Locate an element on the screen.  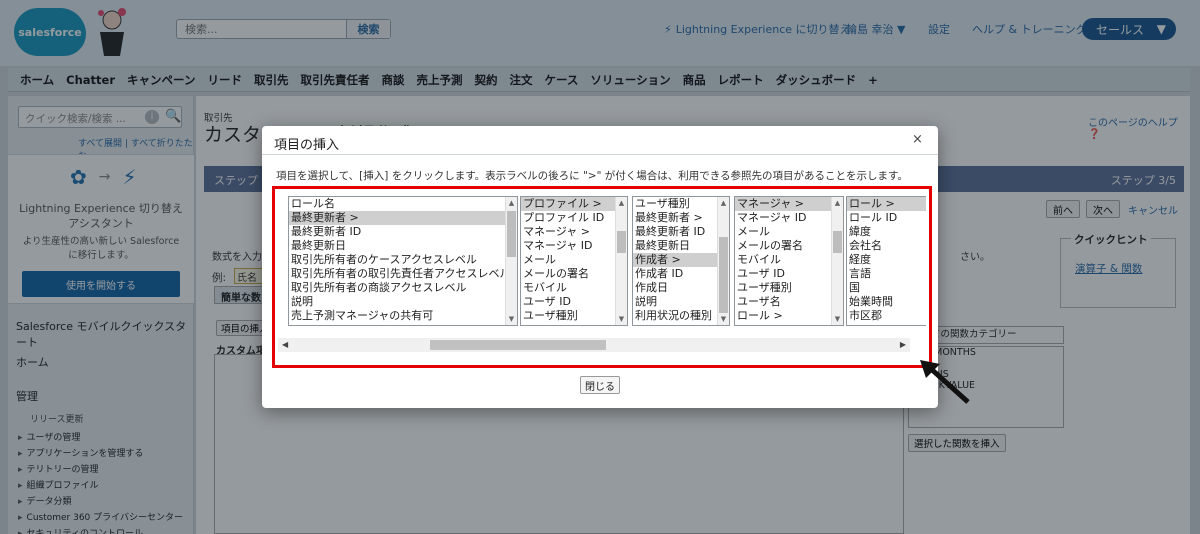
scrollbar-thumb is located at coordinates (518, 345).